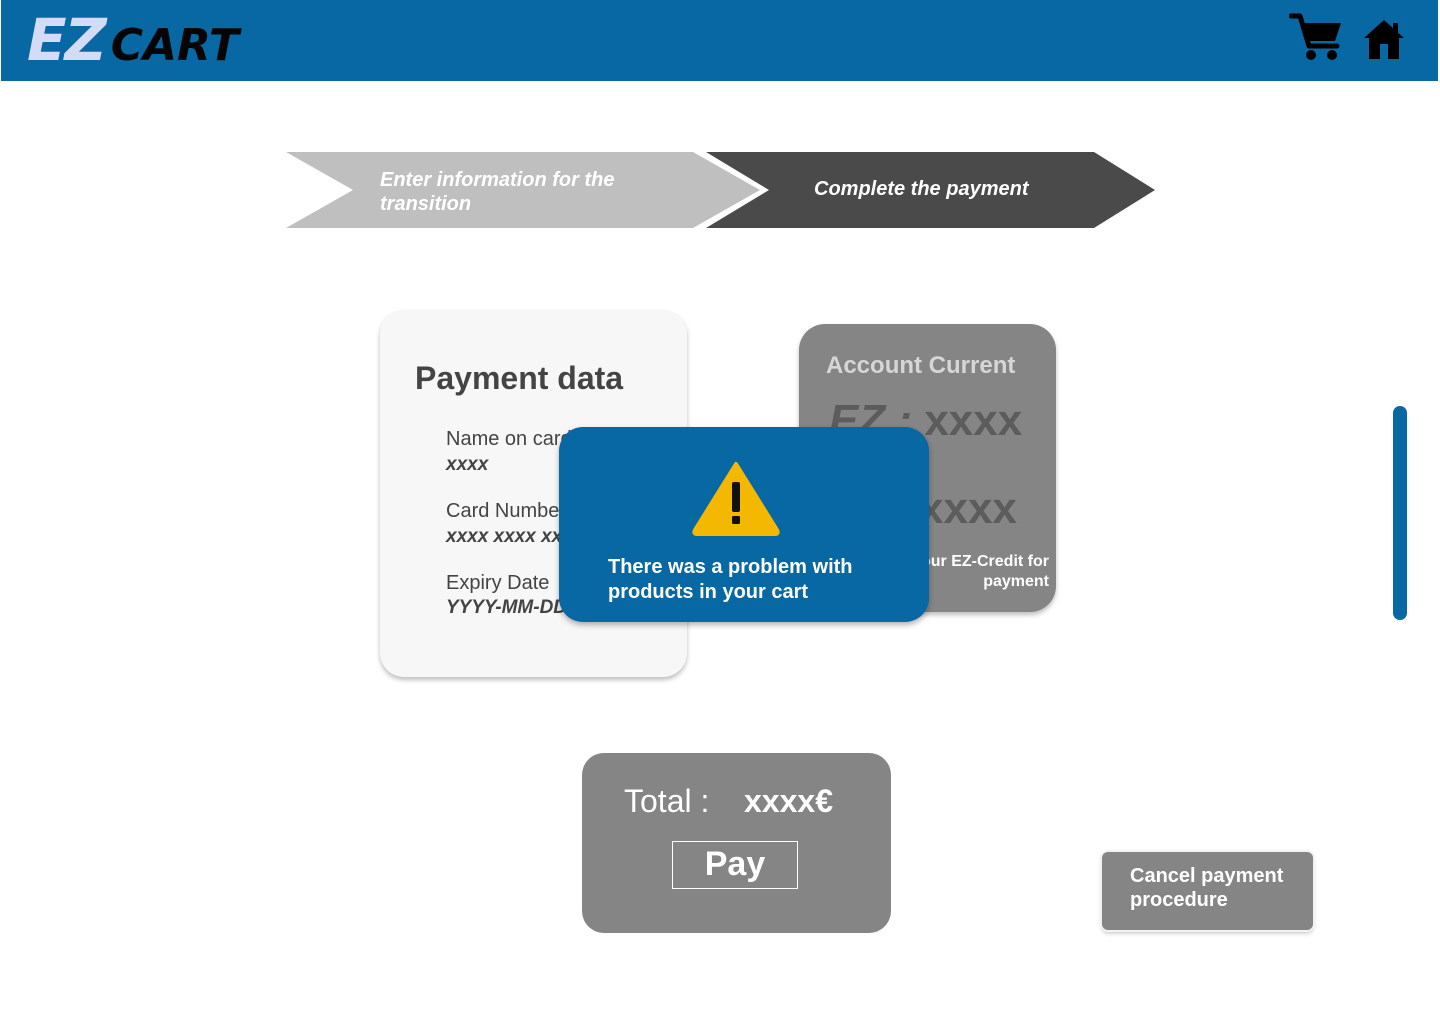 This screenshot has width=1440, height=1024. What do you see at coordinates (525, 192) in the screenshot?
I see `step-1-label: Enter information for the transition` at bounding box center [525, 192].